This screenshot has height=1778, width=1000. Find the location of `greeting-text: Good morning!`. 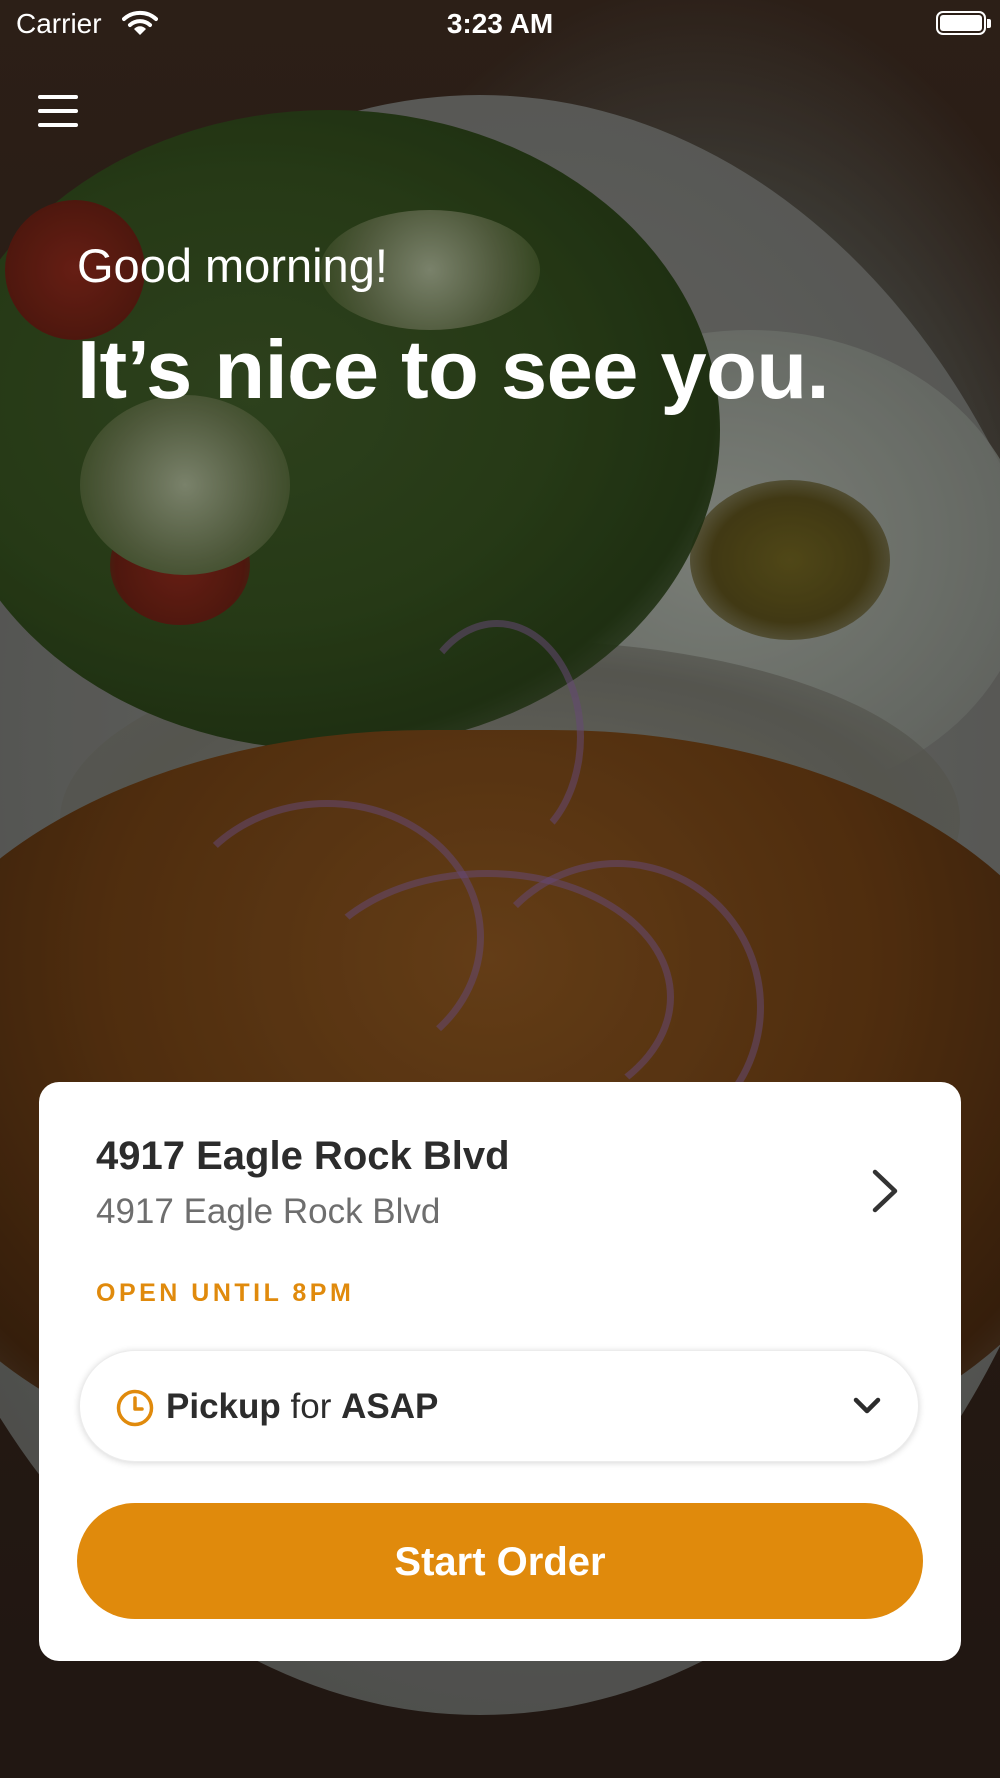

greeting-text: Good morning! is located at coordinates (232, 265).